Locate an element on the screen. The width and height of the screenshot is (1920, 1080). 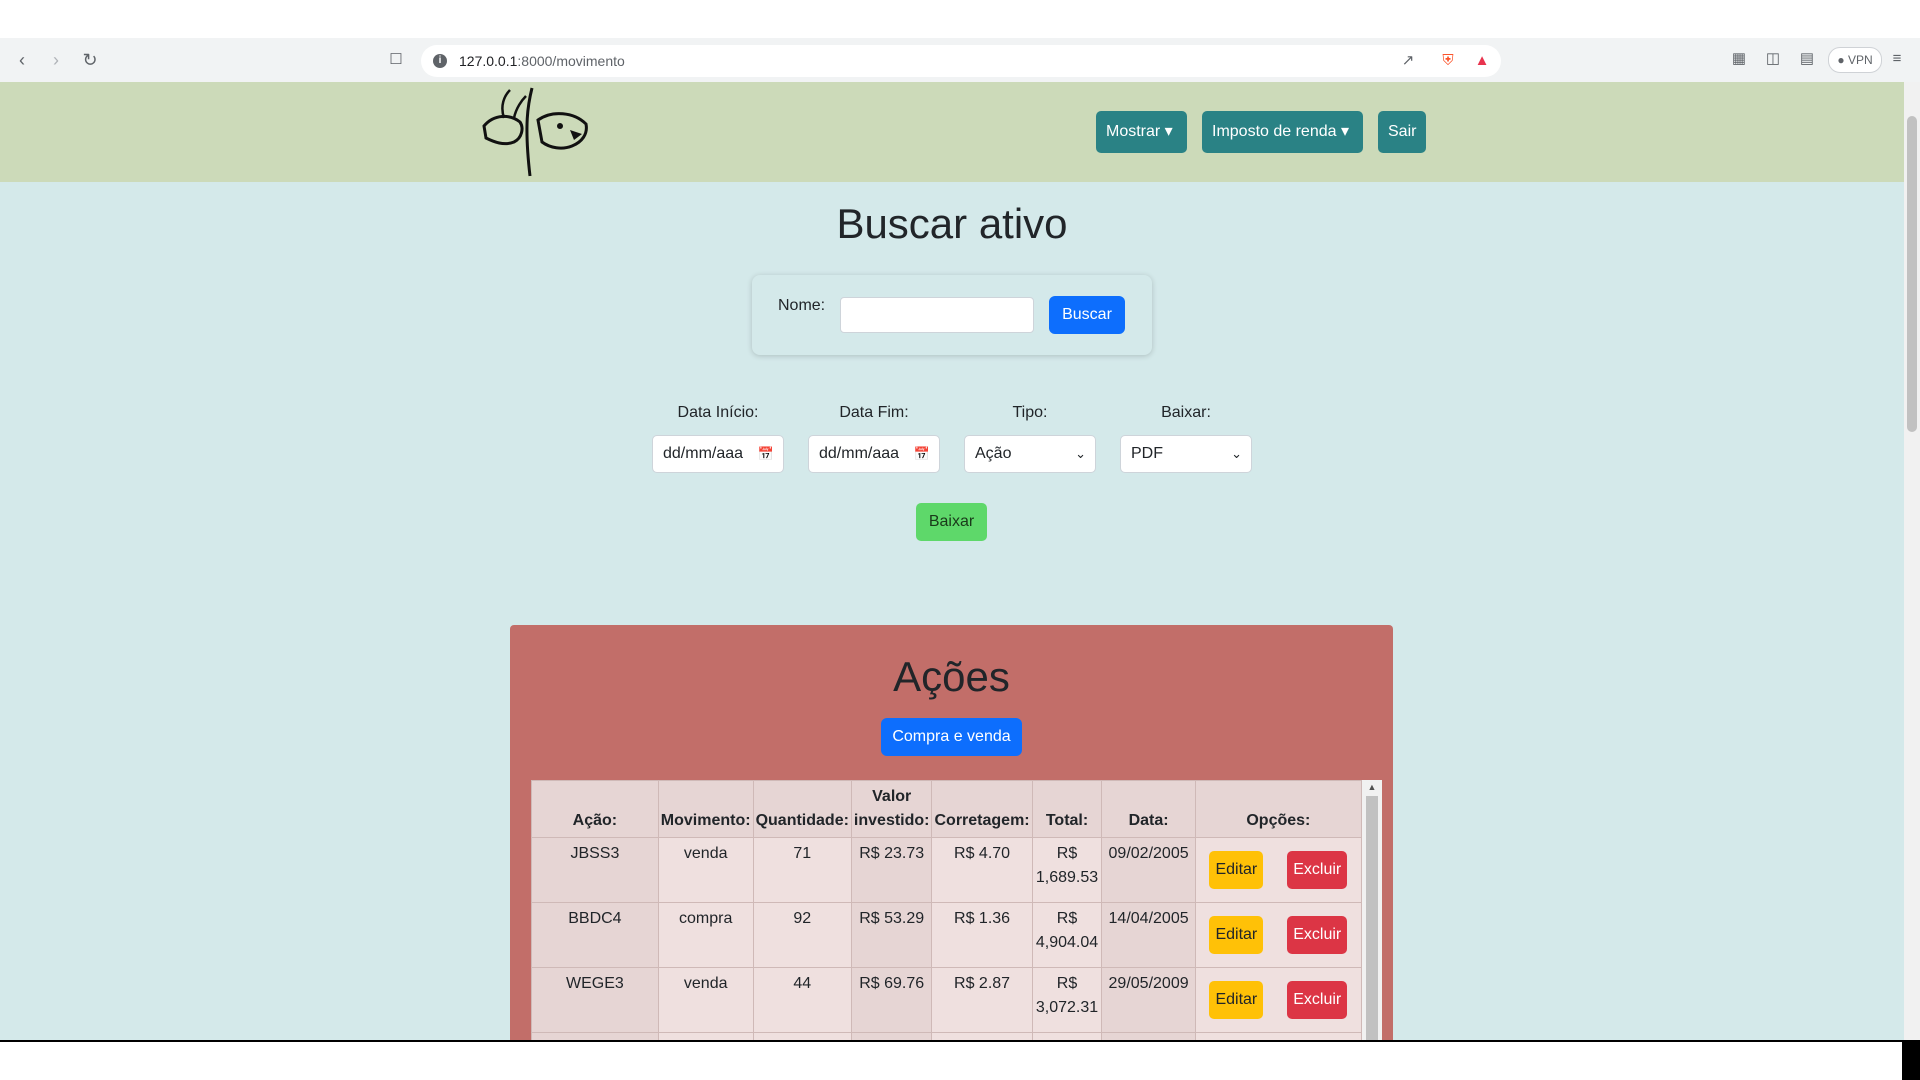
data-cell: 09/02/2005 is located at coordinates (1148, 870).